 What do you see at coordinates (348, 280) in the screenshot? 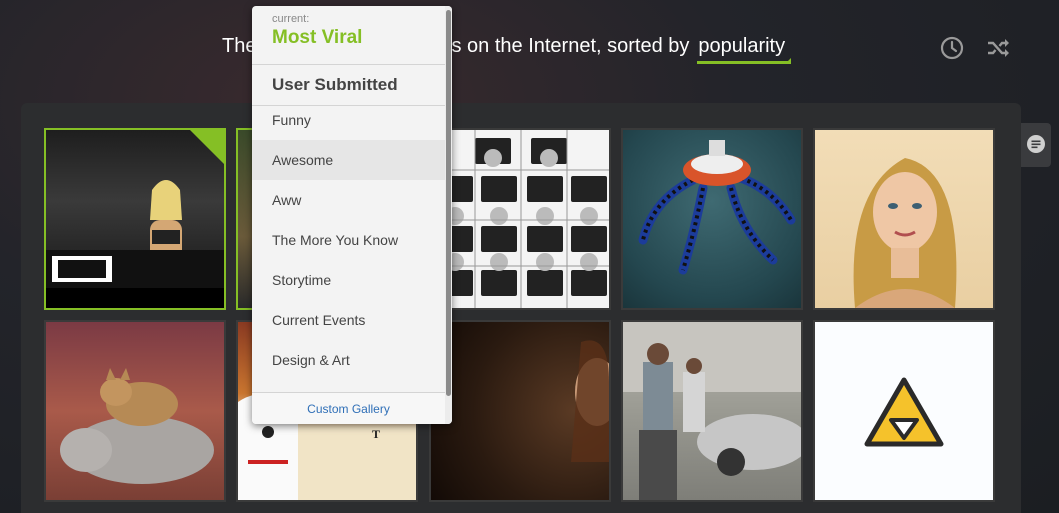
I see `menu-item-storytime: Storytime` at bounding box center [348, 280].